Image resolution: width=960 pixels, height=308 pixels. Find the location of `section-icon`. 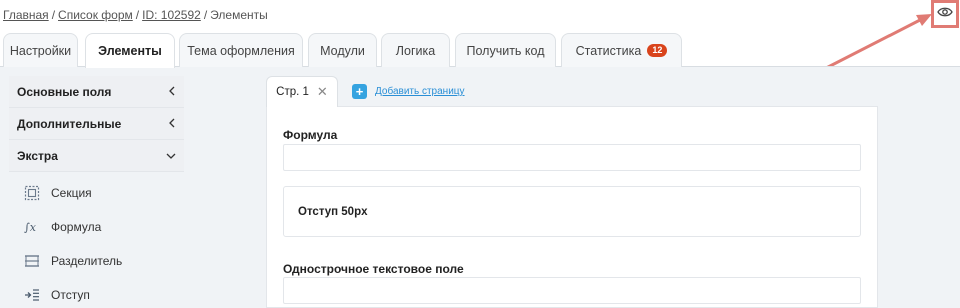

section-icon is located at coordinates (32, 193).